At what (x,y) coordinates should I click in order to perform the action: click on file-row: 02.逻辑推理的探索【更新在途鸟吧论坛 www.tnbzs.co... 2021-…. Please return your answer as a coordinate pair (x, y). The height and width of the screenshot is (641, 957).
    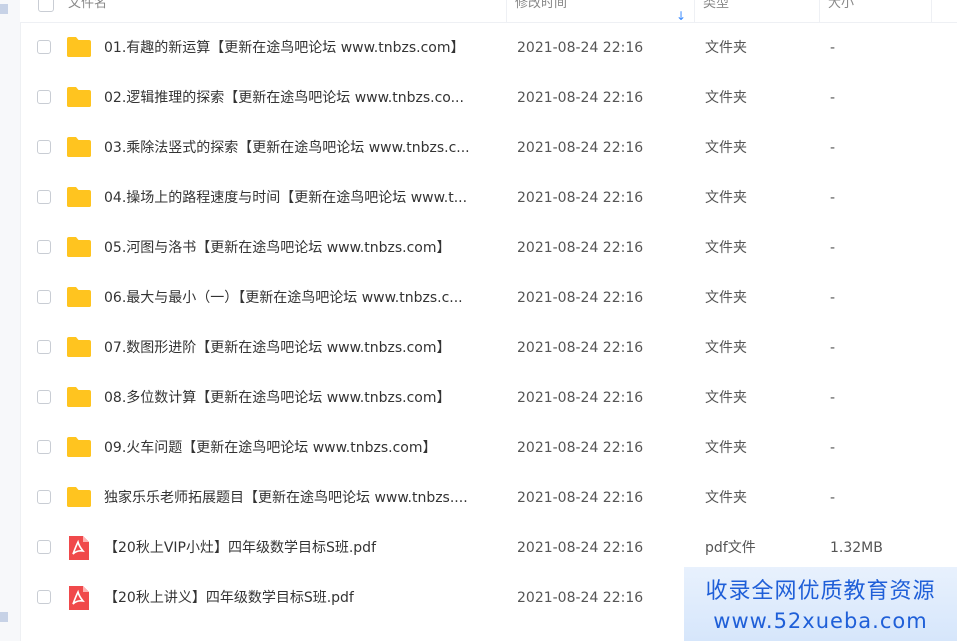
    Looking at the image, I should click on (488, 98).